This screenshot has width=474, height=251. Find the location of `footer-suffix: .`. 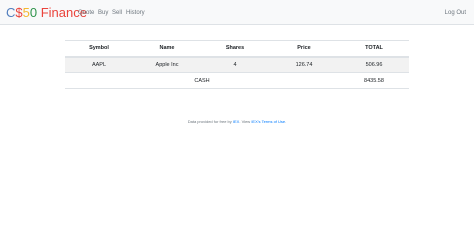

footer-suffix: . is located at coordinates (286, 121).